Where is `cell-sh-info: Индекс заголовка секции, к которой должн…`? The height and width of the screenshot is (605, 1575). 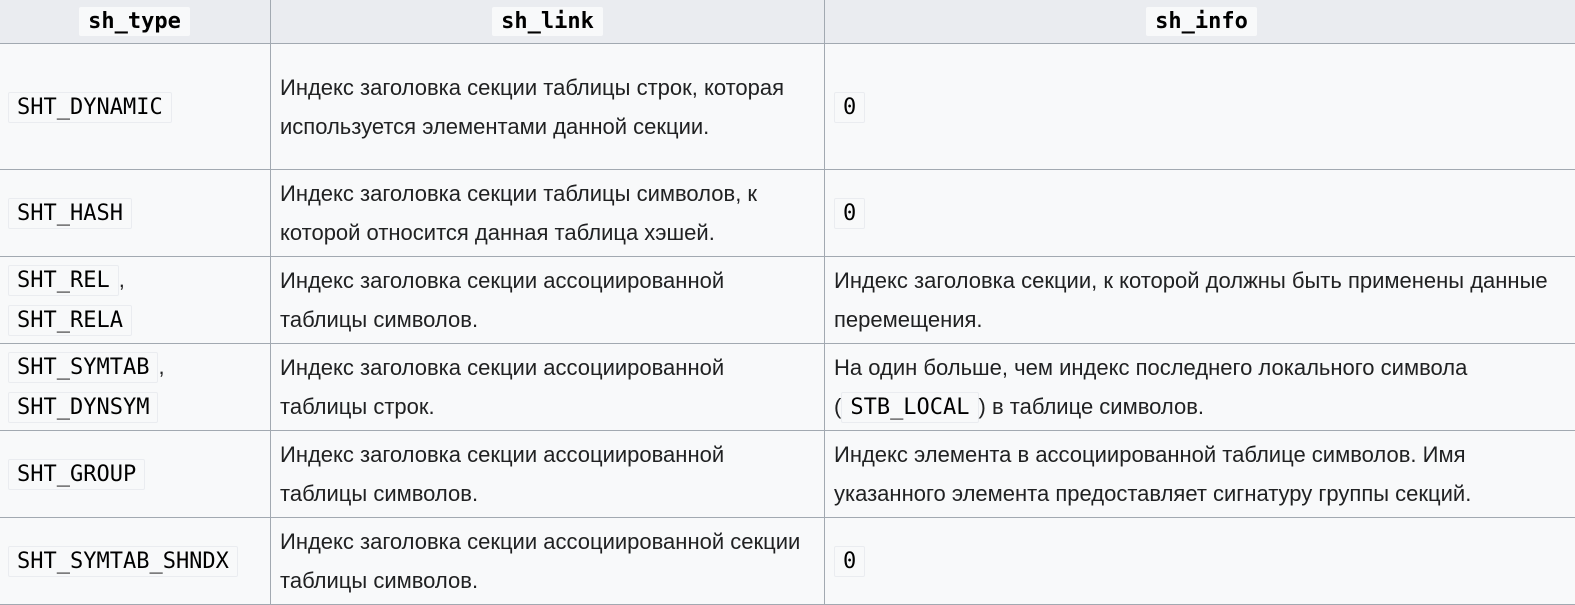
cell-sh-info: Индекс заголовка секции, к которой должн… is located at coordinates (1200, 300).